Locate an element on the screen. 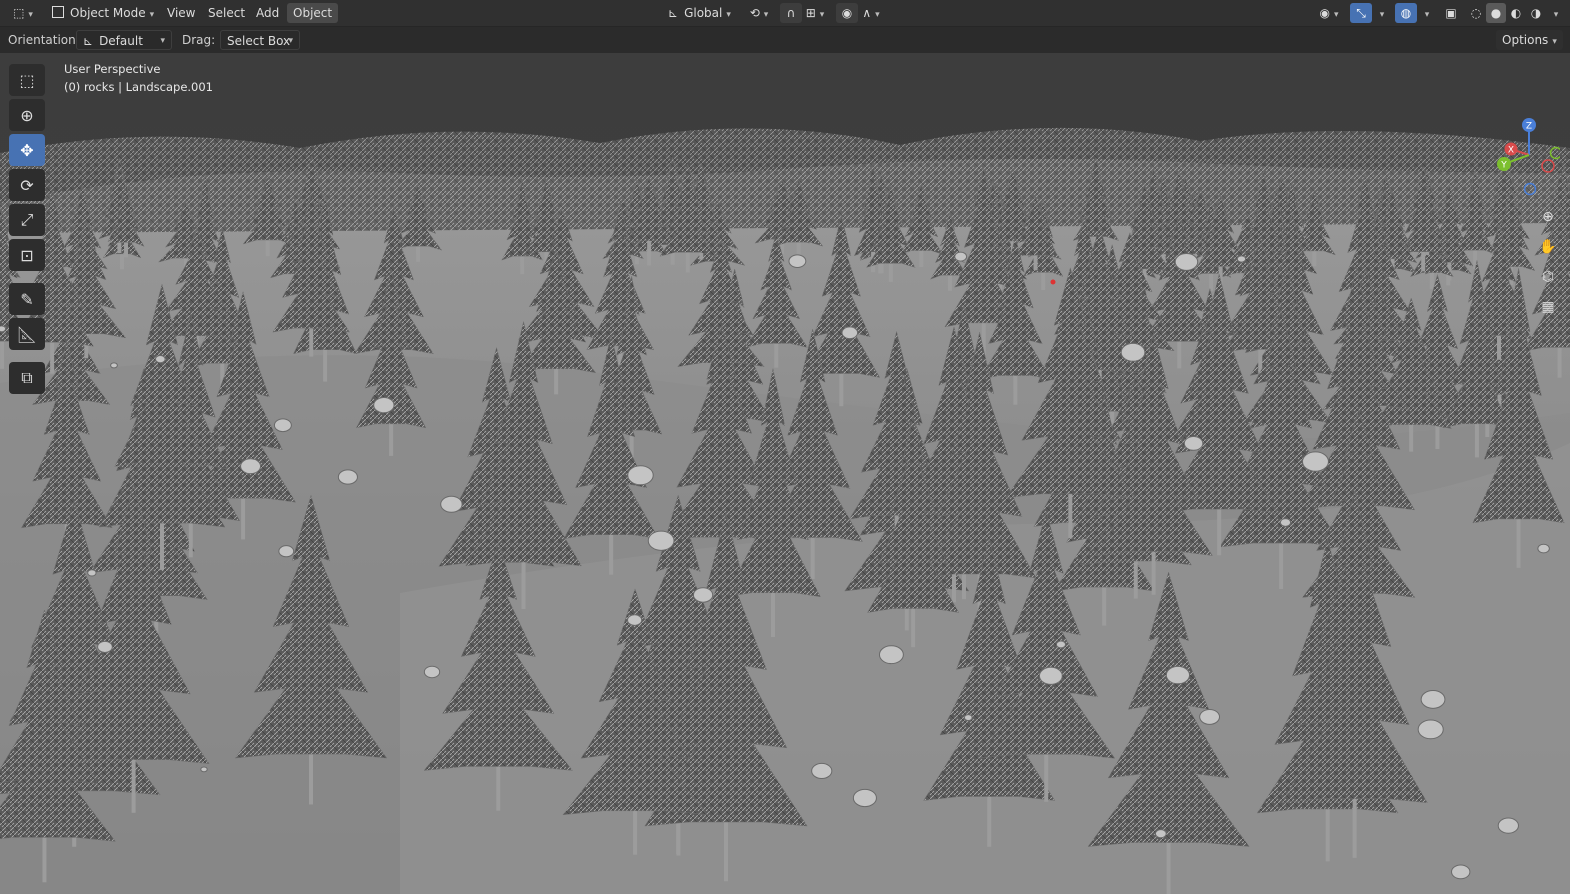 The height and width of the screenshot is (894, 1570). mode-label: Object Mode is located at coordinates (108, 13).